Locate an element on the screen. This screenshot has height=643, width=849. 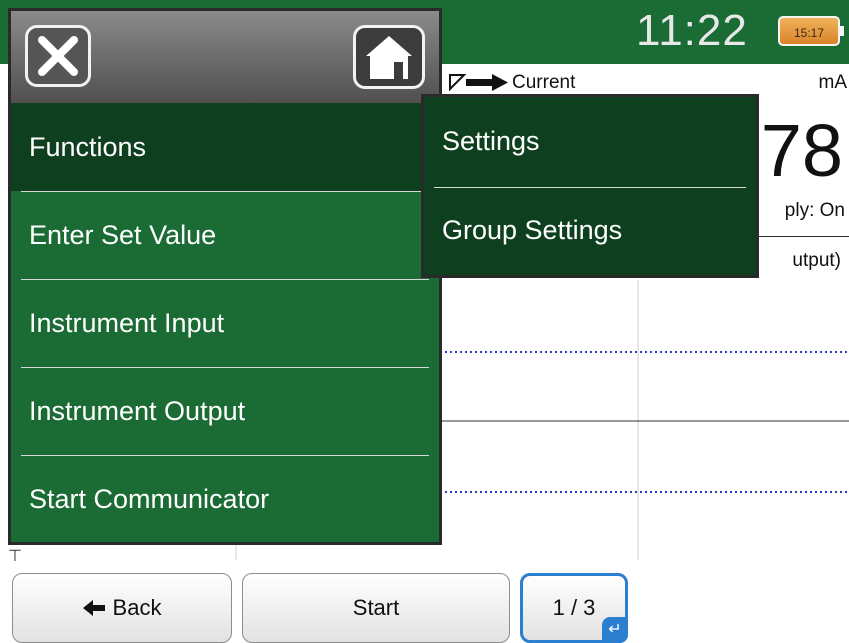
functions-submenu: Settings Group Settings is located at coordinates (590, 186).